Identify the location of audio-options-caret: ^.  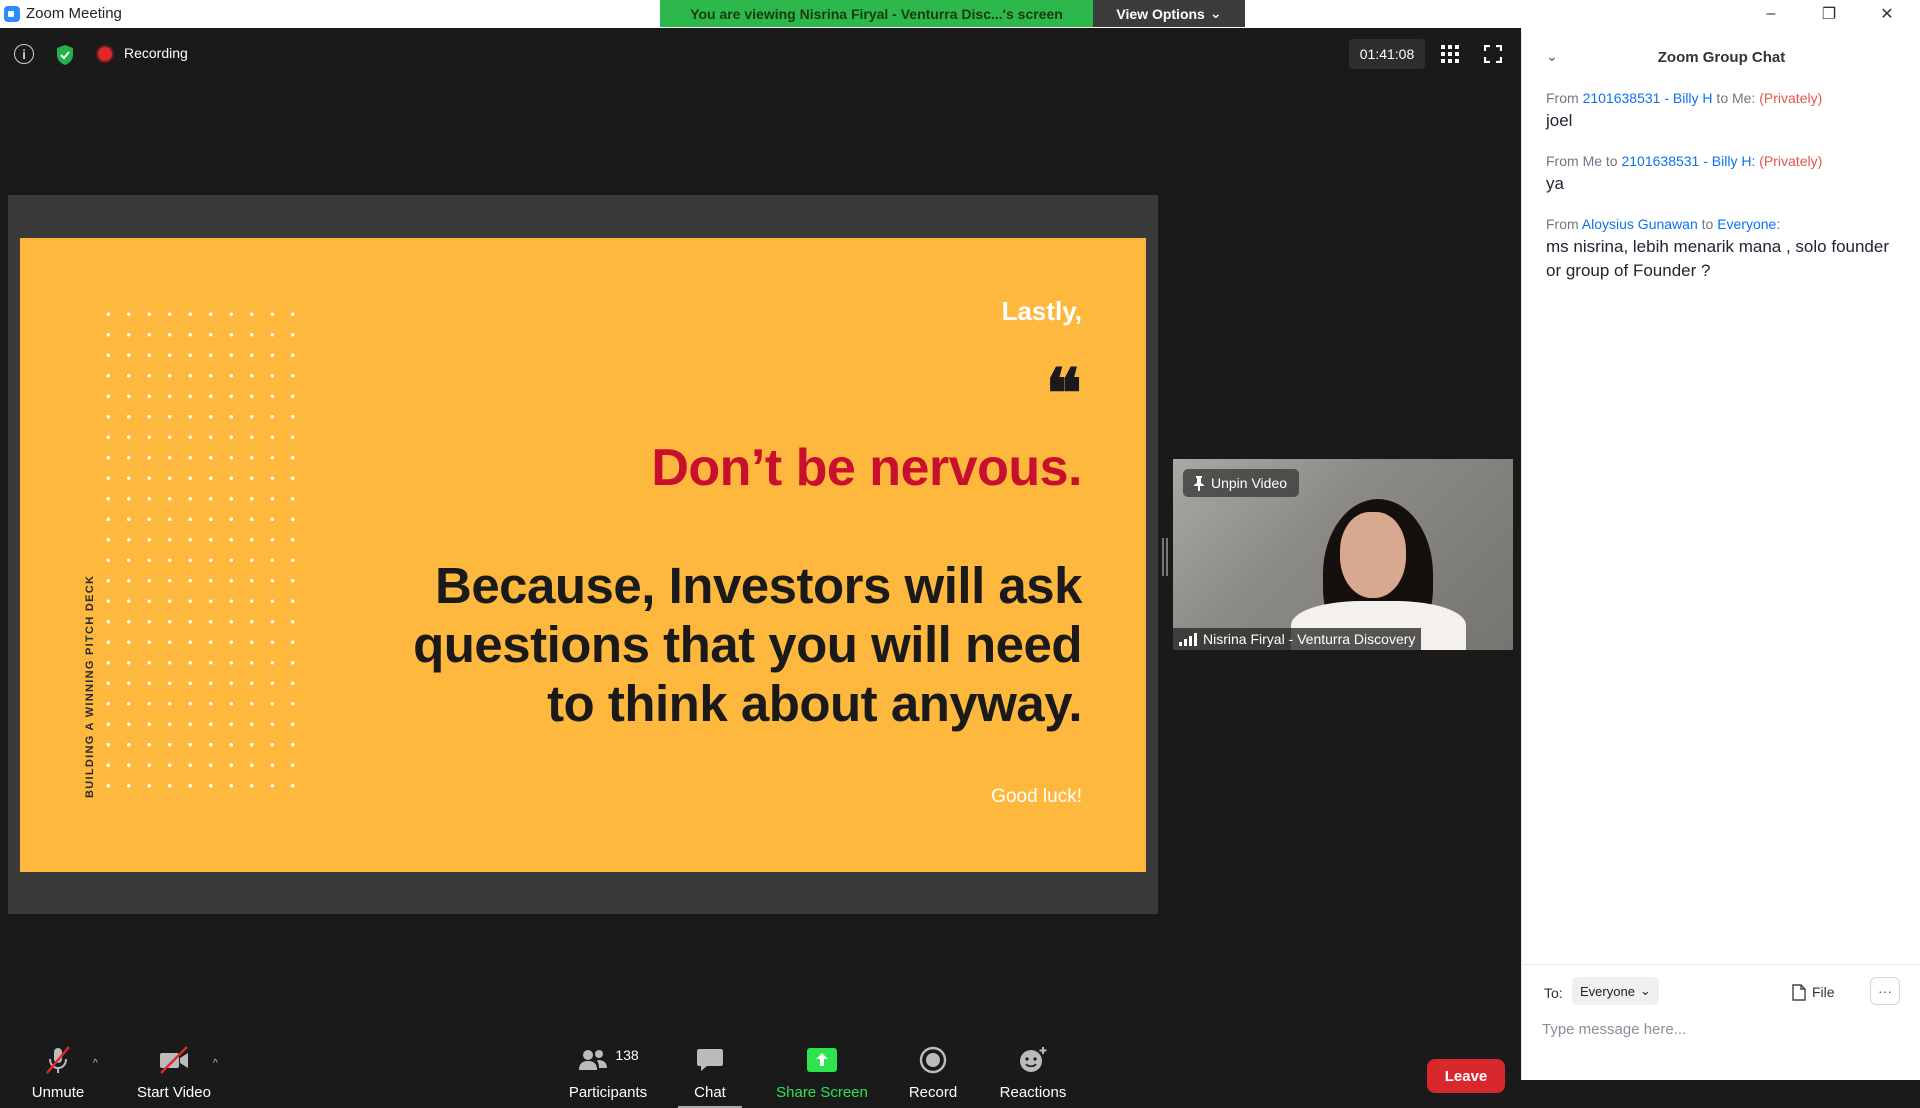
(95, 1063).